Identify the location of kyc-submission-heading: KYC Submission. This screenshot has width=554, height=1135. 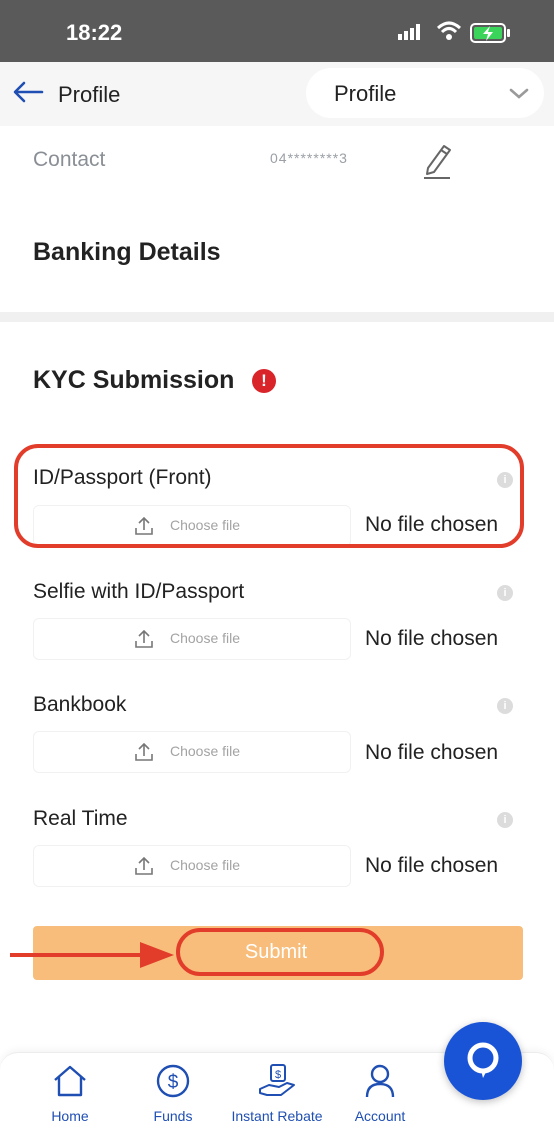
(134, 380).